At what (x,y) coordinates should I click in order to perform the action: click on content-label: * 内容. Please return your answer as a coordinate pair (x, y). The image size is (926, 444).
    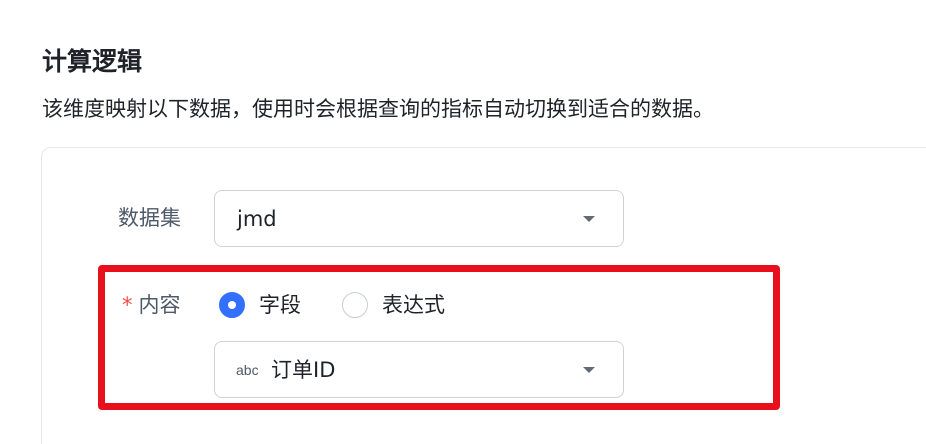
    Looking at the image, I should click on (151, 305).